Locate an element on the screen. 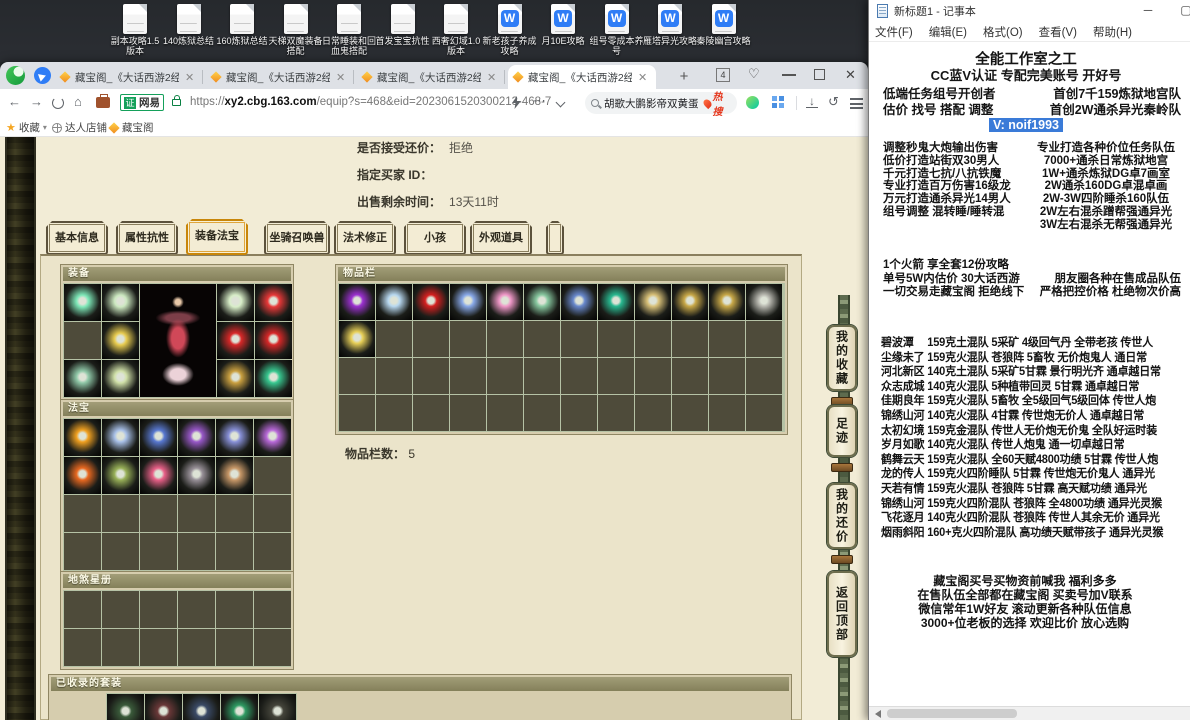 The width and height of the screenshot is (1190, 720). wallet-circle-icon is located at coordinates (752, 102).